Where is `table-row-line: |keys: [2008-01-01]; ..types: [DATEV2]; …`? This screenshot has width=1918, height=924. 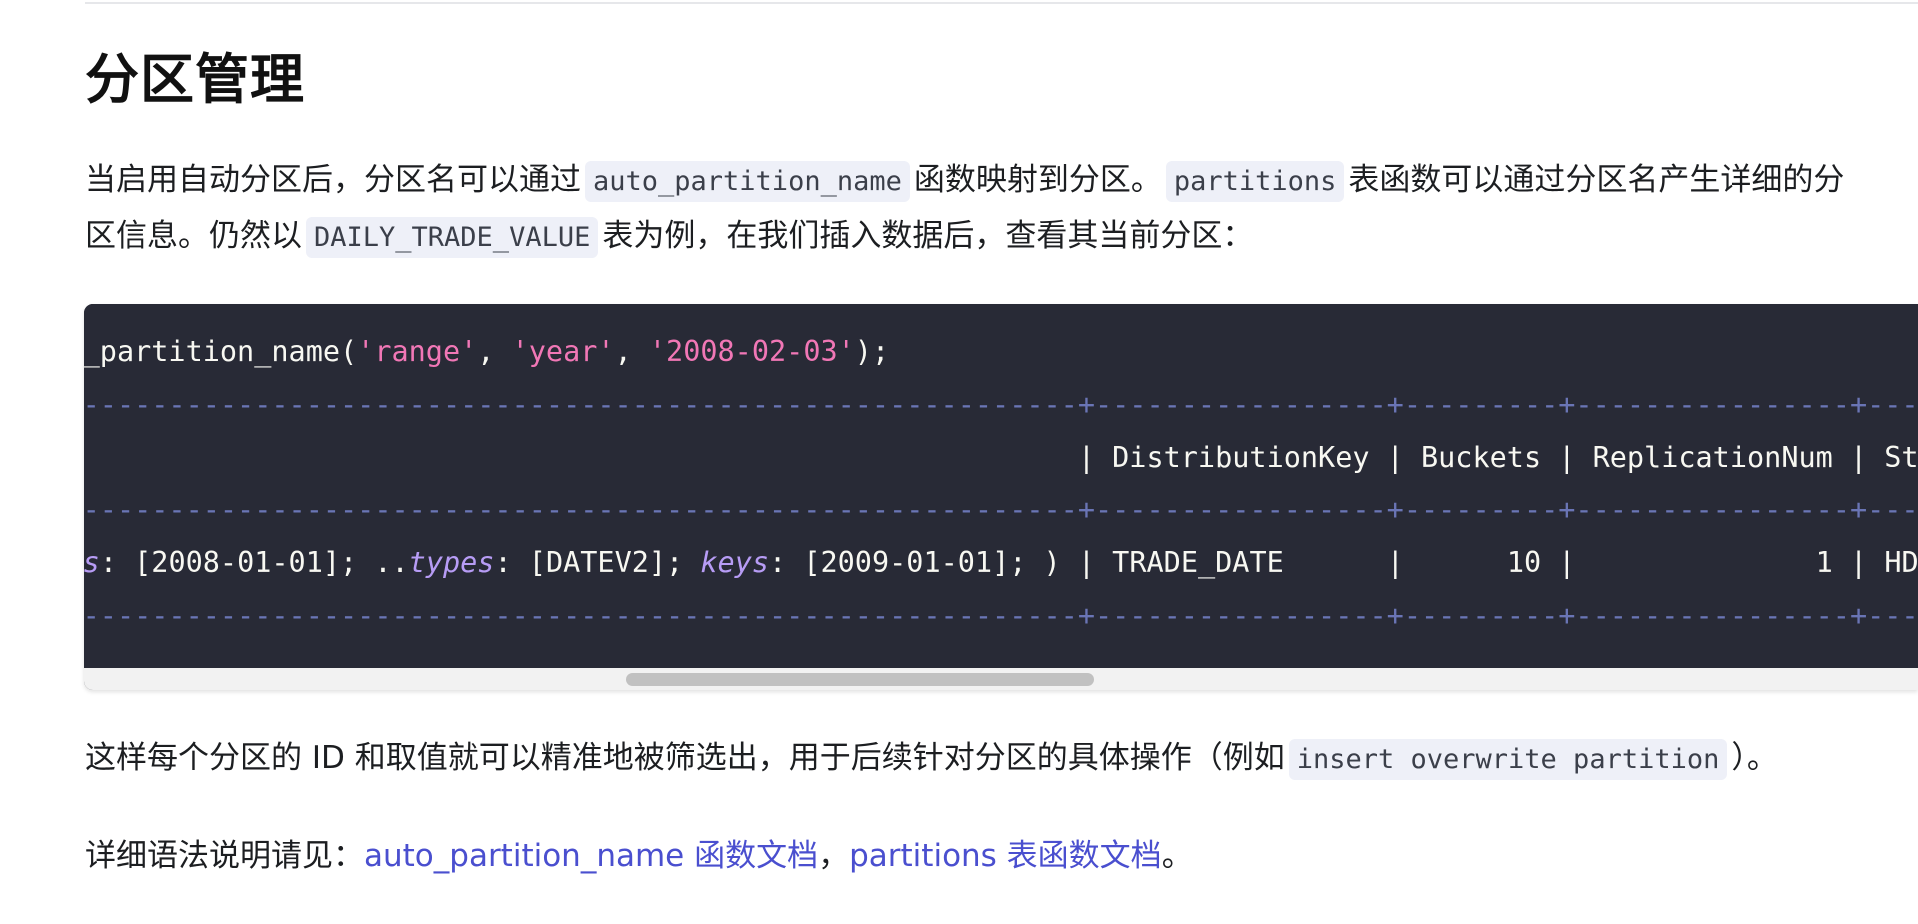 table-row-line: |keys: [2008-01-01]; ..types: [DATEV2]; … is located at coordinates (1001, 563).